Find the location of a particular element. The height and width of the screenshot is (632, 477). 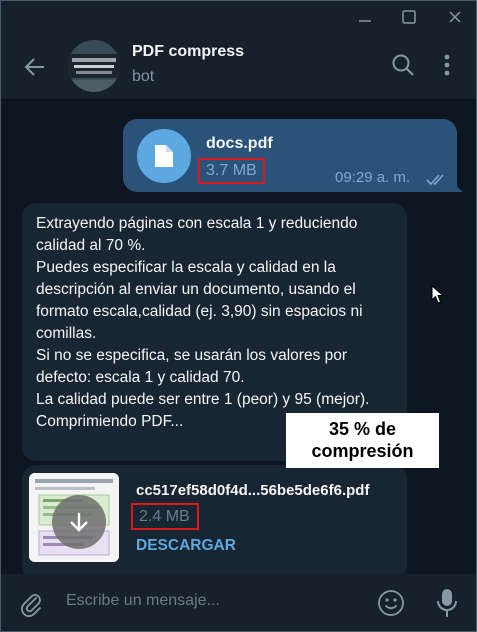

result-file-name: cc517ef58d0f4d...56be5de6f6.pdf is located at coordinates (253, 490).